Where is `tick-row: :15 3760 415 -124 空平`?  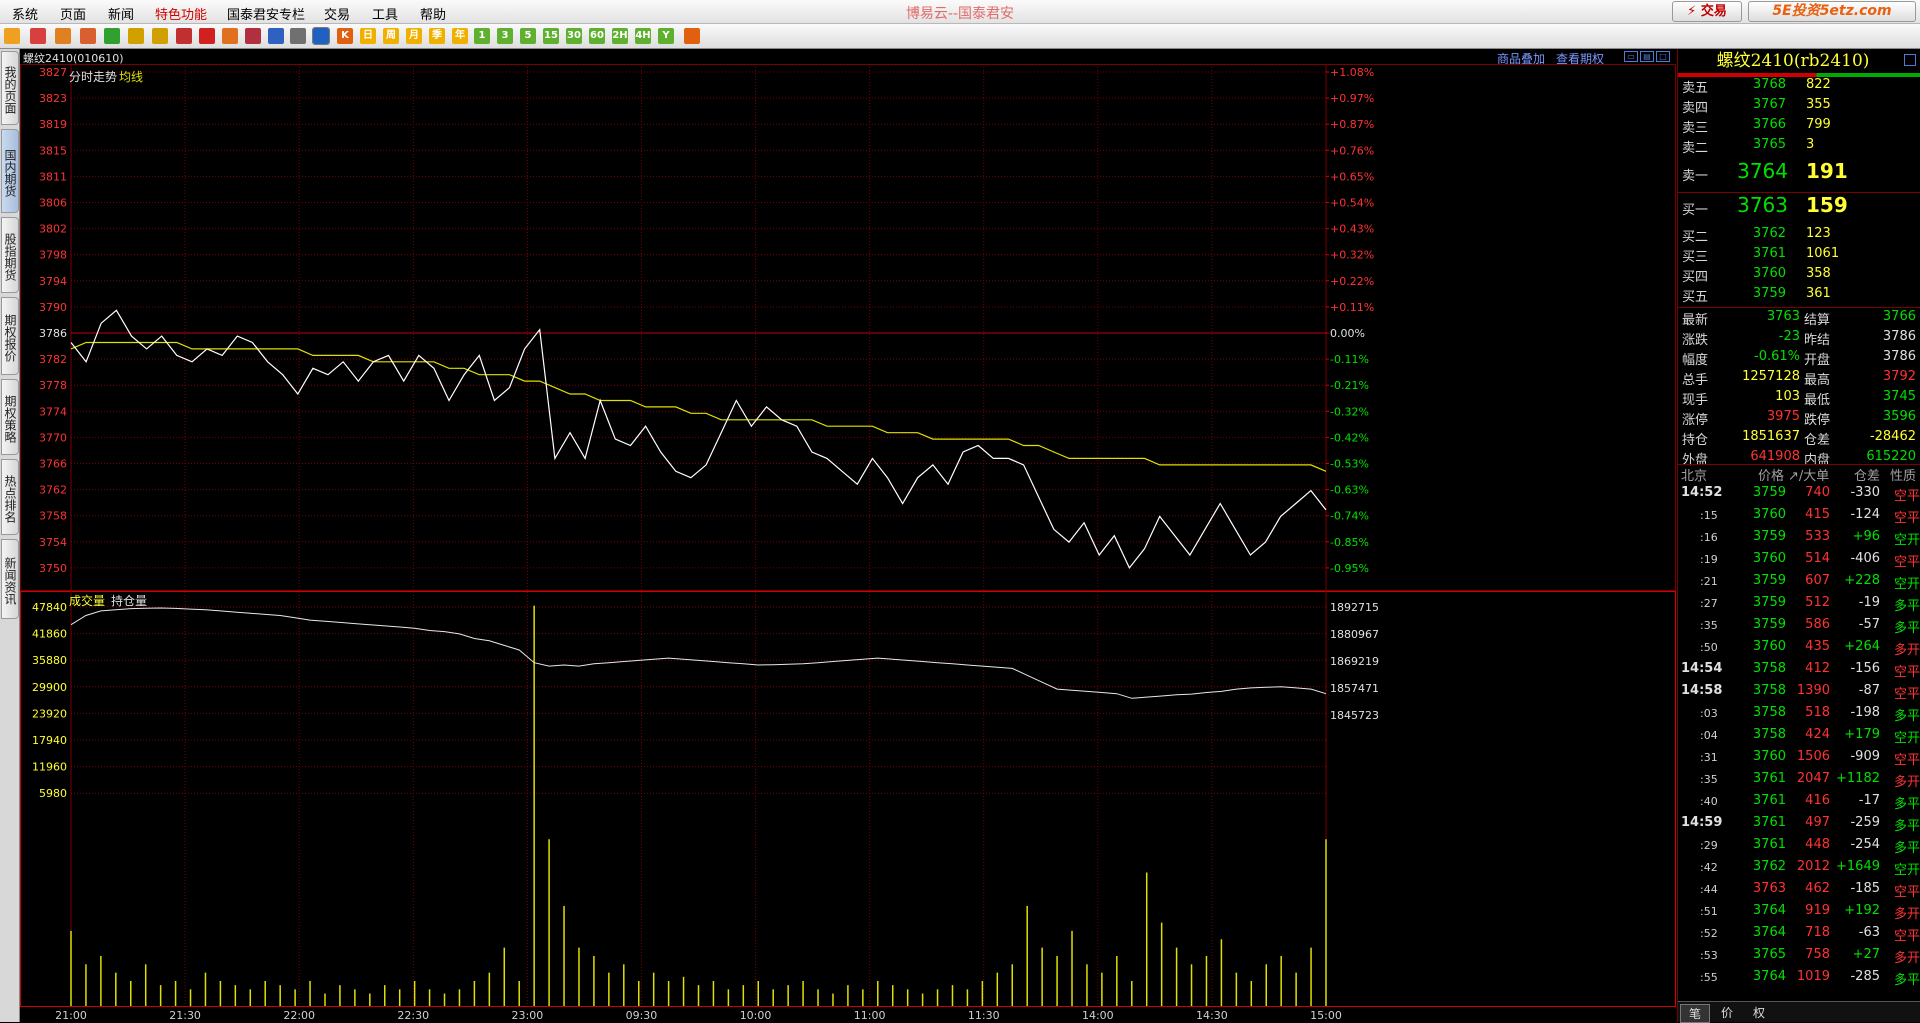 tick-row: :15 3760 415 -124 空平 is located at coordinates (1799, 518).